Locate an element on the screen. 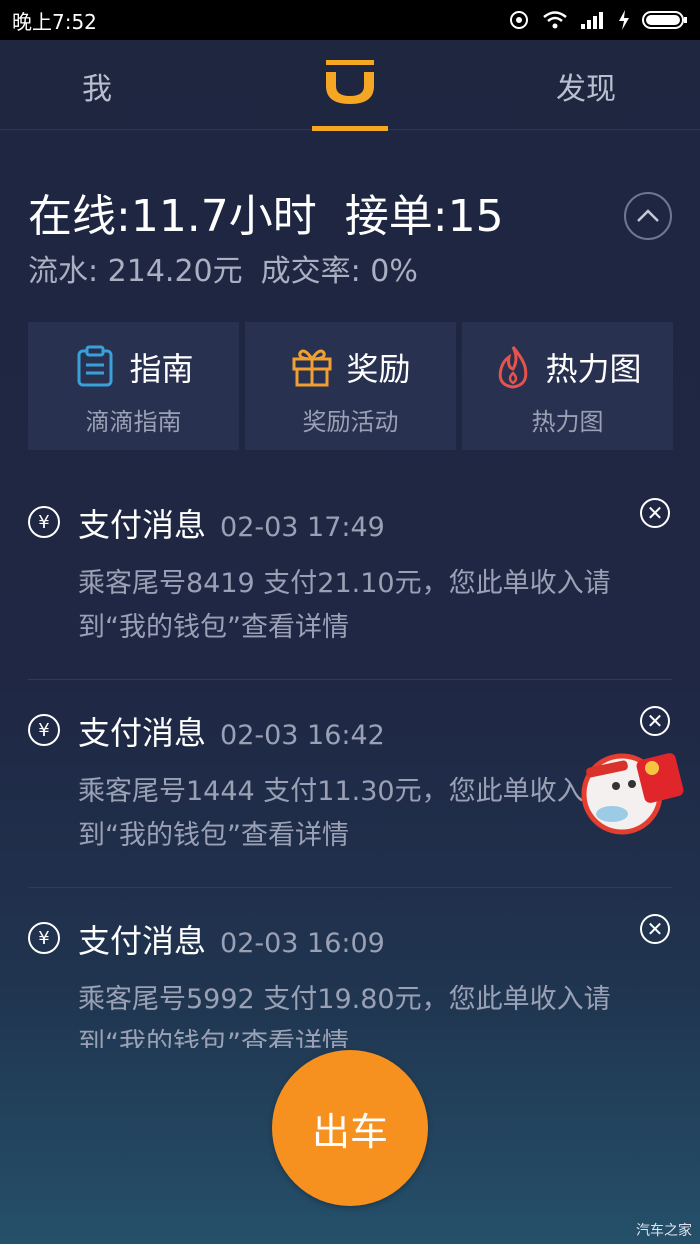 The width and height of the screenshot is (700, 1244). flame-icon is located at coordinates (513, 367).